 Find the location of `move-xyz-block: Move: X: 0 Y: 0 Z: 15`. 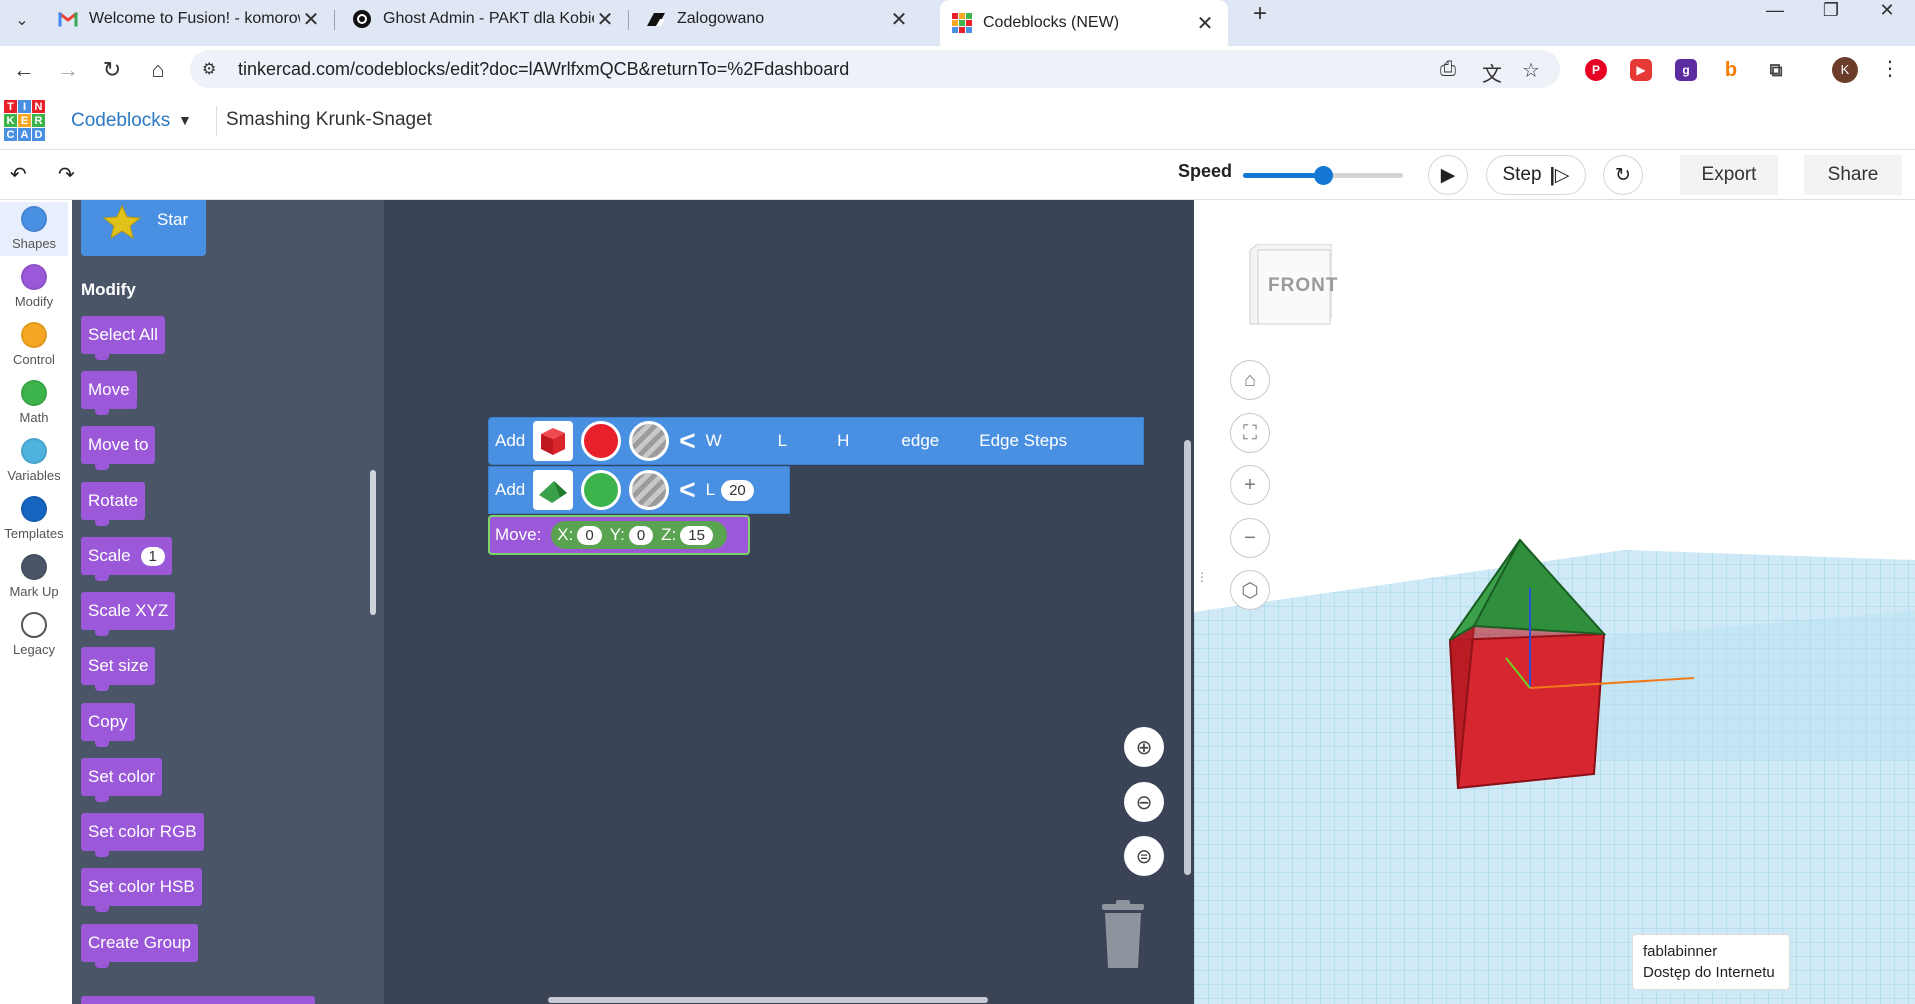

move-xyz-block: Move: X: 0 Y: 0 Z: 15 is located at coordinates (619, 535).